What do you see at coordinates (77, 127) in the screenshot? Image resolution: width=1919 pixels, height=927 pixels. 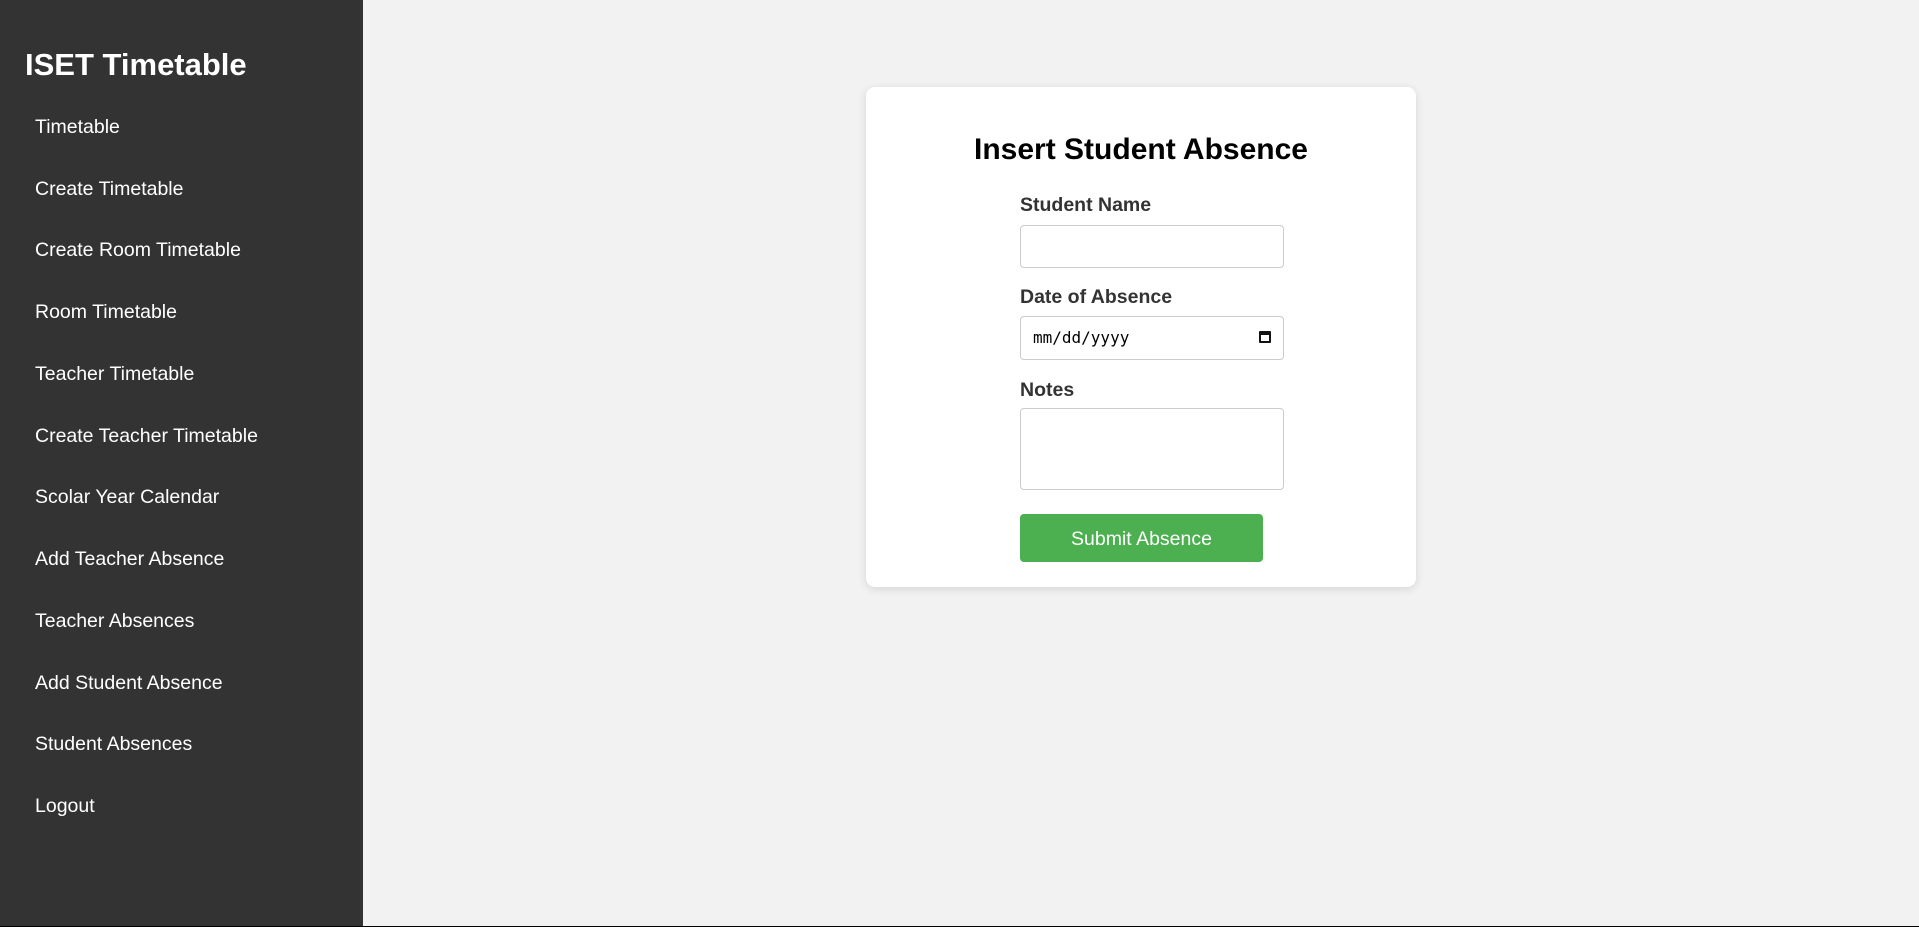 I see `sidebar-item-timetable: Timetable` at bounding box center [77, 127].